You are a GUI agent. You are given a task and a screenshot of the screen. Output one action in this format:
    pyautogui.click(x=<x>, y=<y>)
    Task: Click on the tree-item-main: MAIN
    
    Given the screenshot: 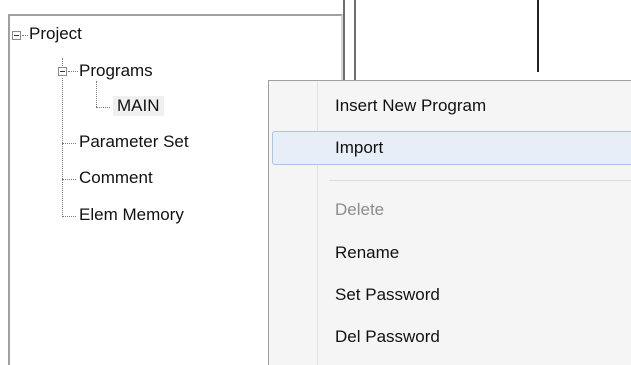 What is the action you would take?
    pyautogui.click(x=138, y=106)
    